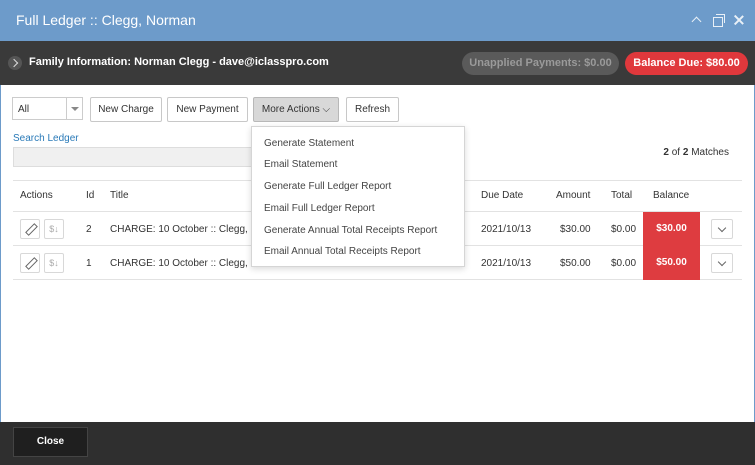 The width and height of the screenshot is (755, 465). What do you see at coordinates (671, 195) in the screenshot?
I see `header-balance: Balance` at bounding box center [671, 195].